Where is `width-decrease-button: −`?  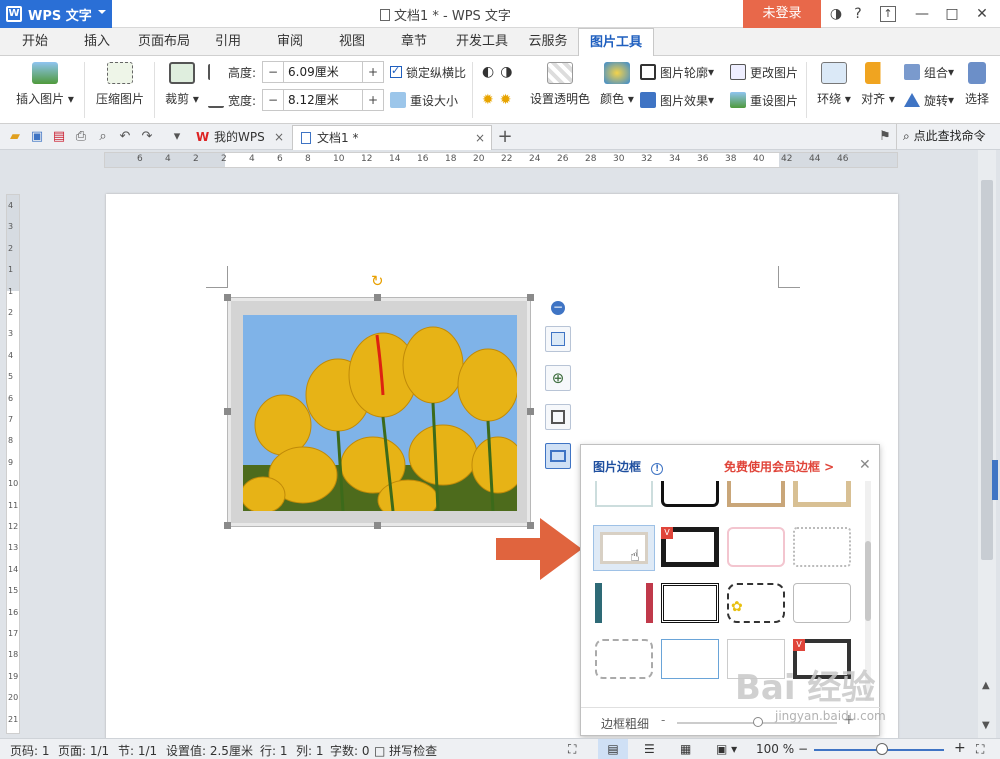 width-decrease-button: − is located at coordinates (273, 100).